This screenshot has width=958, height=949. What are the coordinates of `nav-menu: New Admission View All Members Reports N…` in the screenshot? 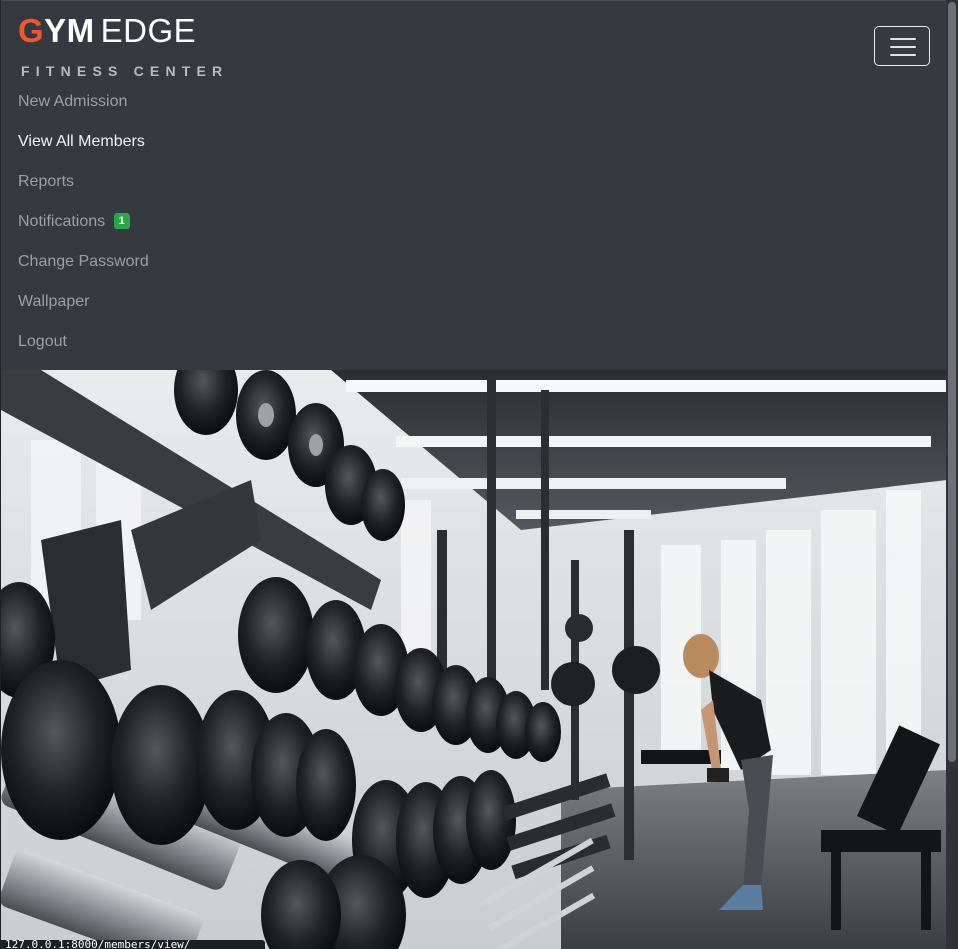 It's located at (83, 222).